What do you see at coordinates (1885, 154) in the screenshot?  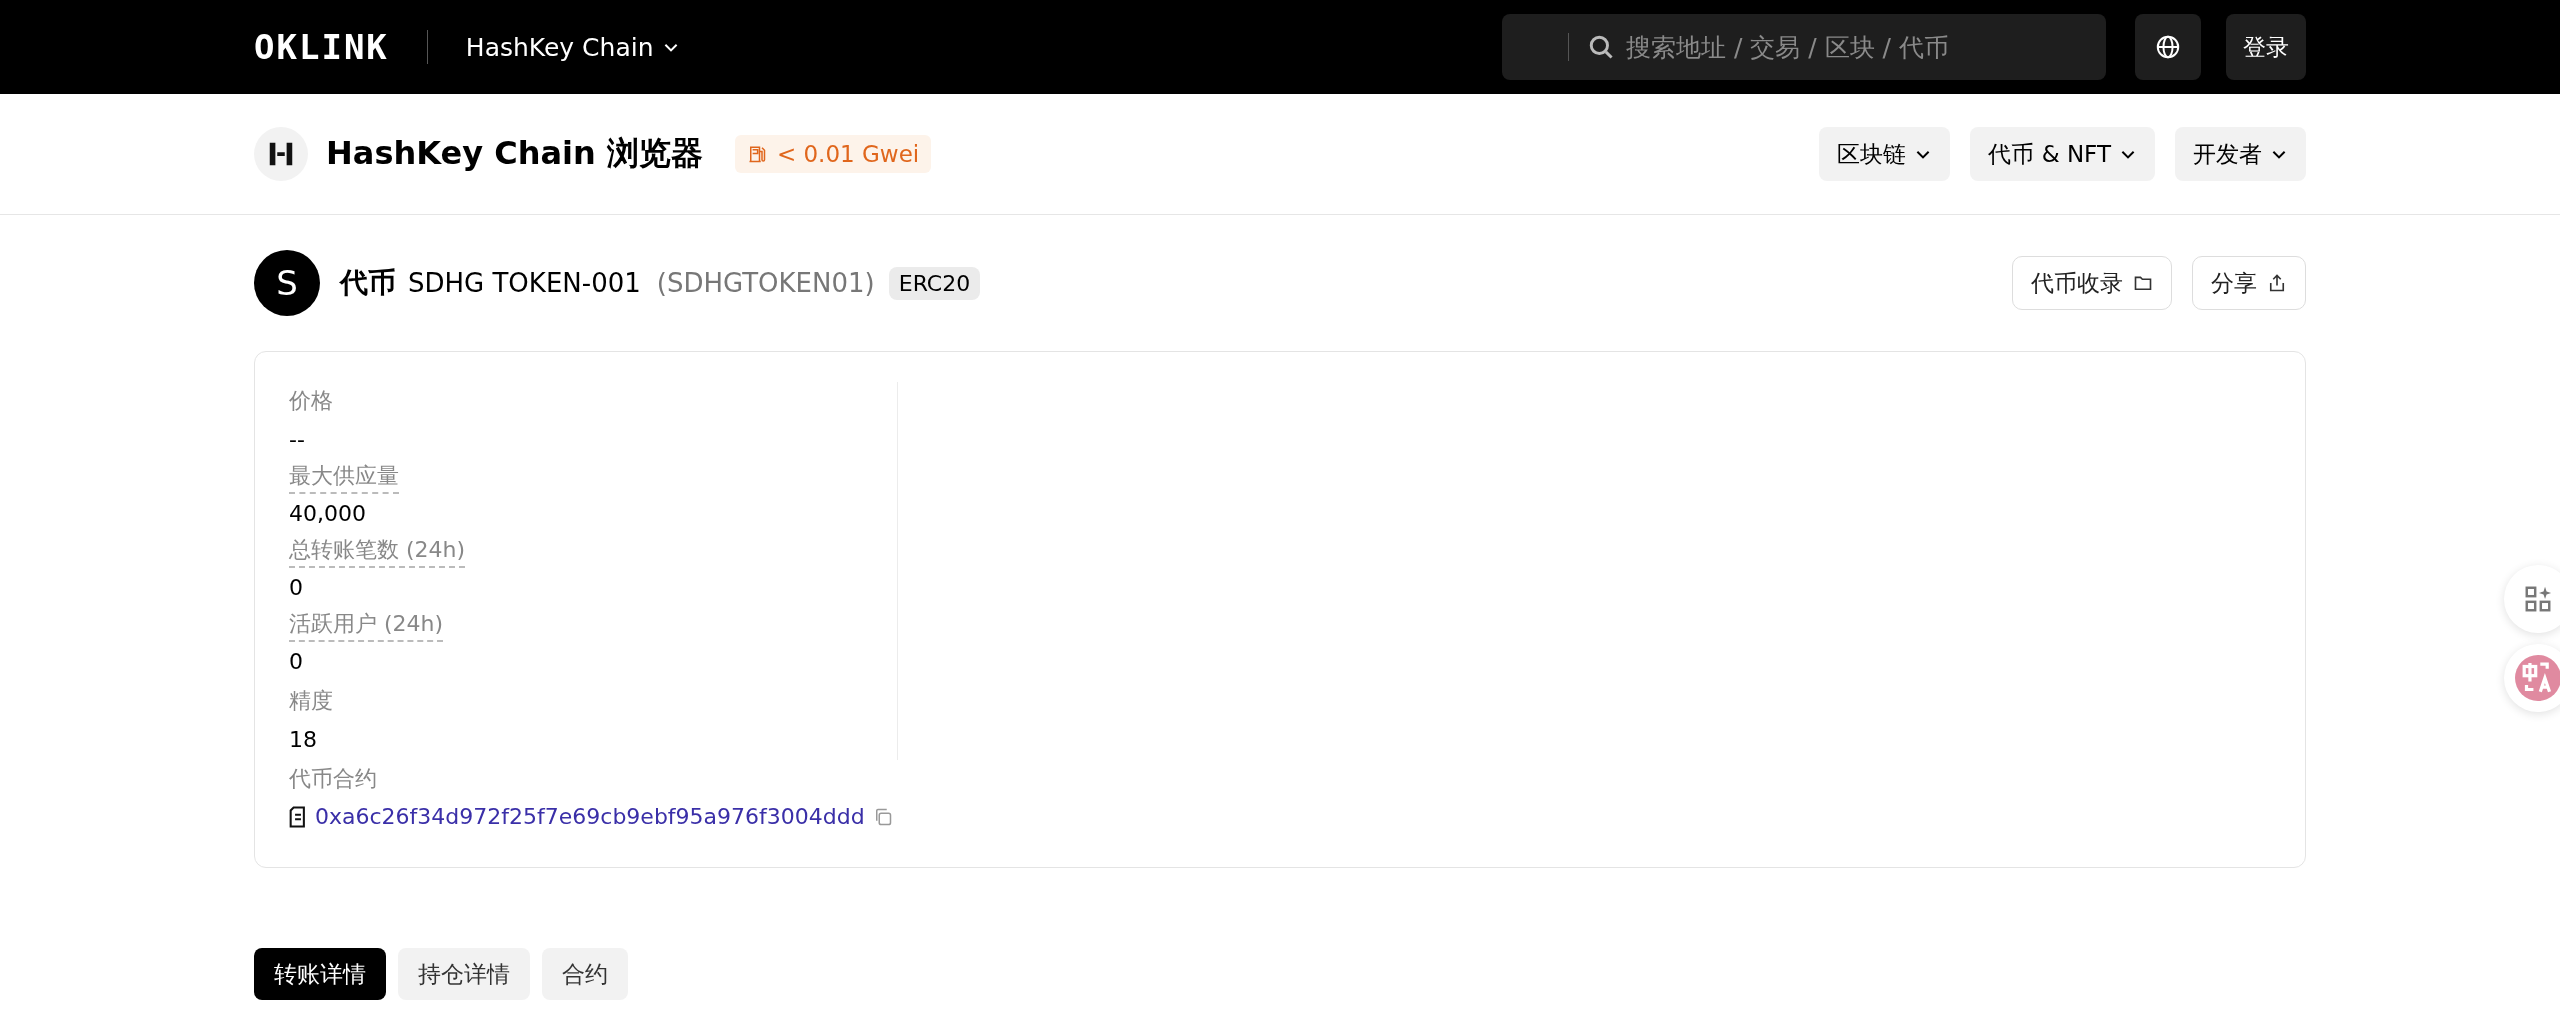 I see `nav-menu: 区块链` at bounding box center [1885, 154].